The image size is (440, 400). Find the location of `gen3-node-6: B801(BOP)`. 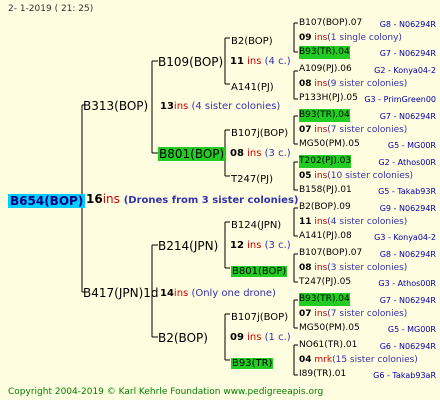

gen3-node-6: B801(BOP) is located at coordinates (259, 270).